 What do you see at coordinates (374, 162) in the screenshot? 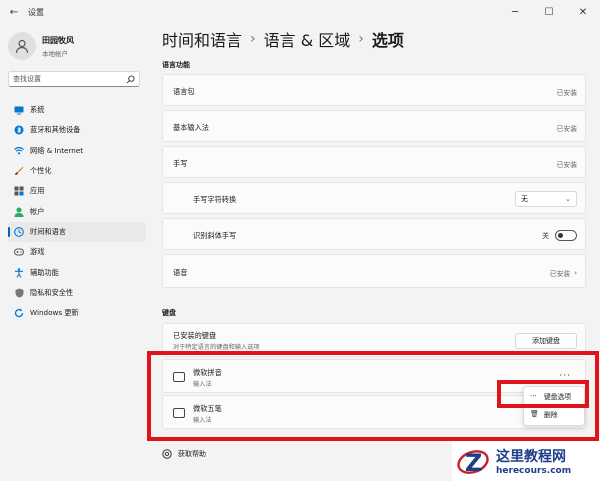
I see `handwriting-row: 手写 已安装` at bounding box center [374, 162].